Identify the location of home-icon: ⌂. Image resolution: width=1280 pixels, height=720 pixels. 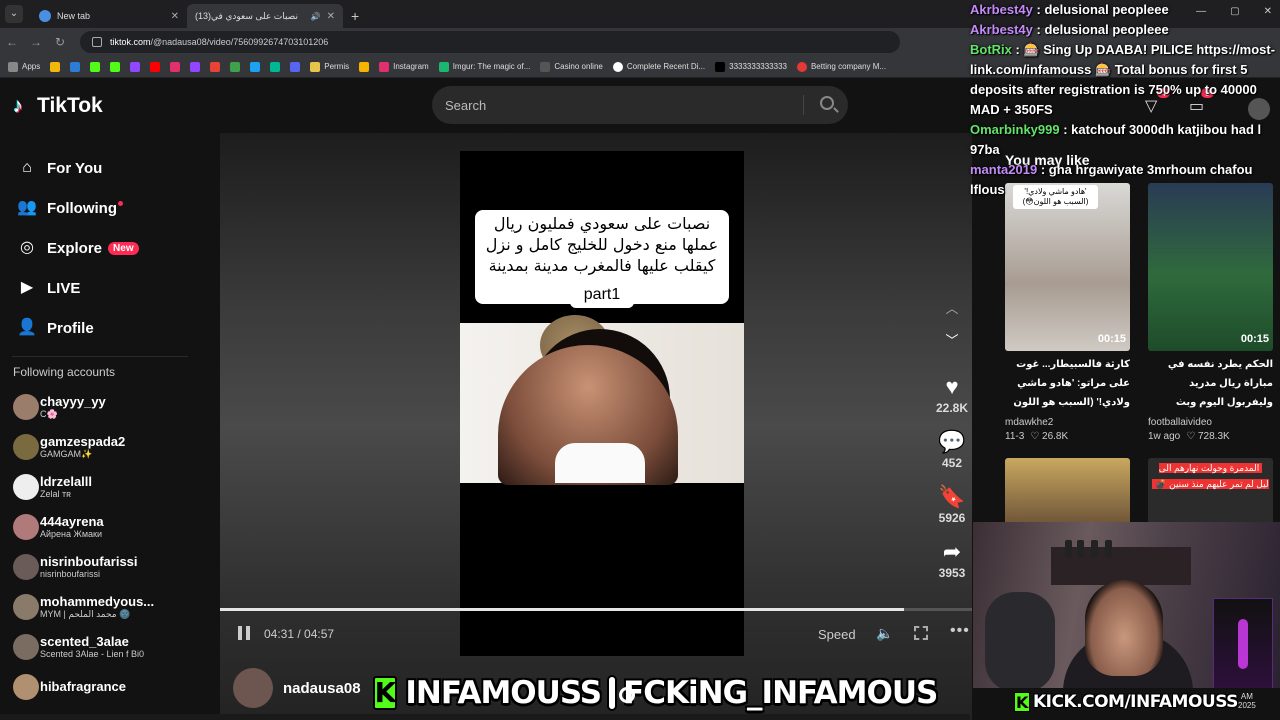
(27, 167).